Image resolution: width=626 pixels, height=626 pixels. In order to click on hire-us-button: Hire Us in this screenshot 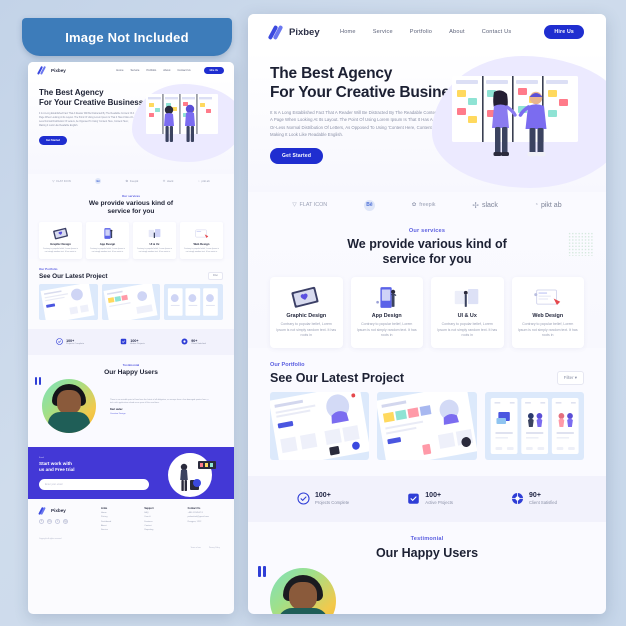, I will do `click(564, 32)`.